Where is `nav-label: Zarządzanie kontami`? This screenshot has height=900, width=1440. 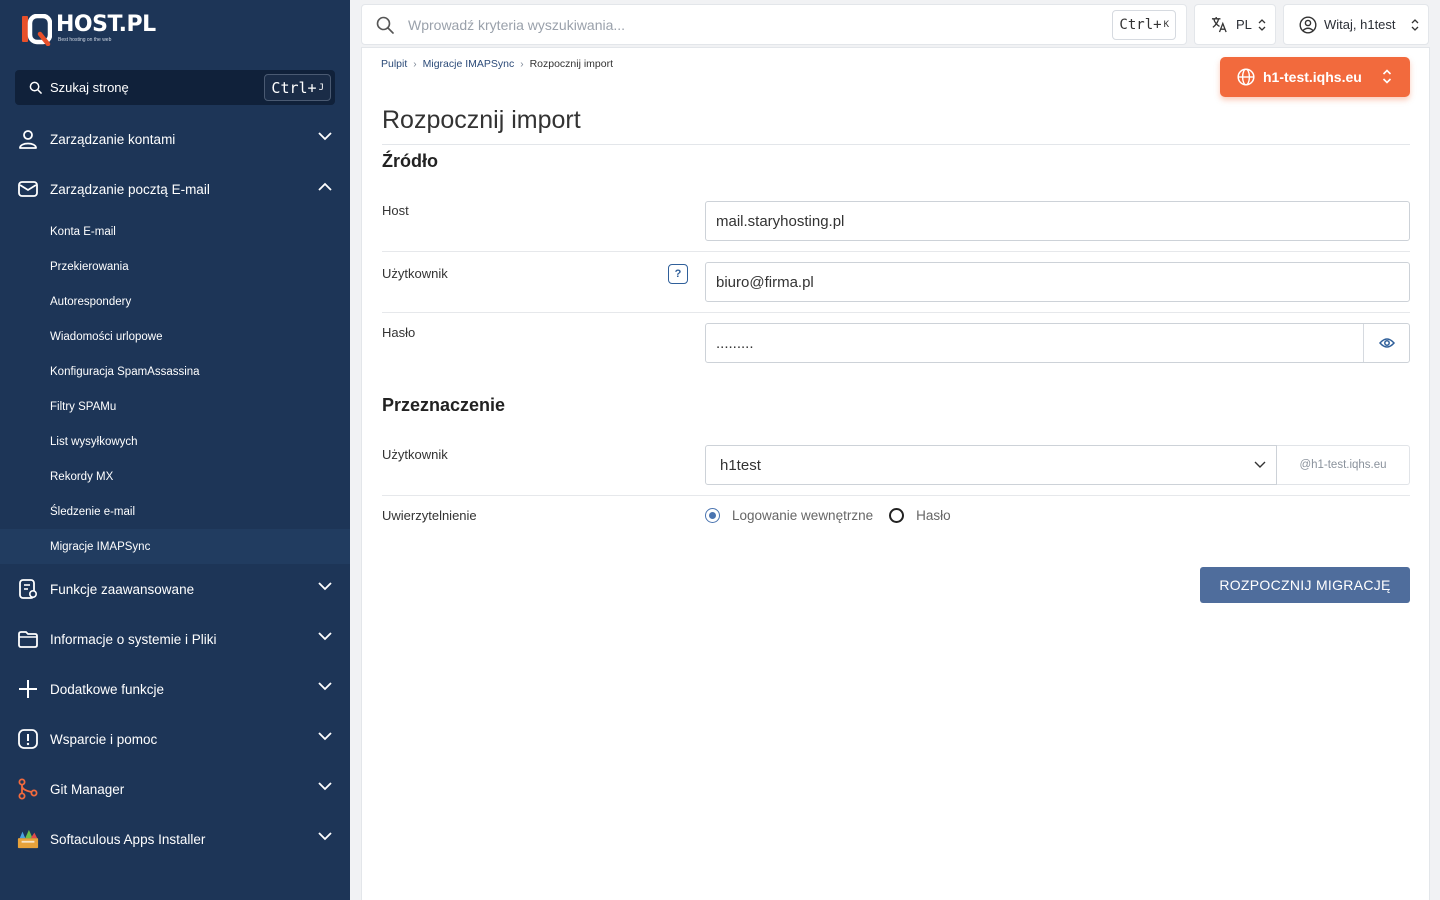 nav-label: Zarządzanie kontami is located at coordinates (113, 139).